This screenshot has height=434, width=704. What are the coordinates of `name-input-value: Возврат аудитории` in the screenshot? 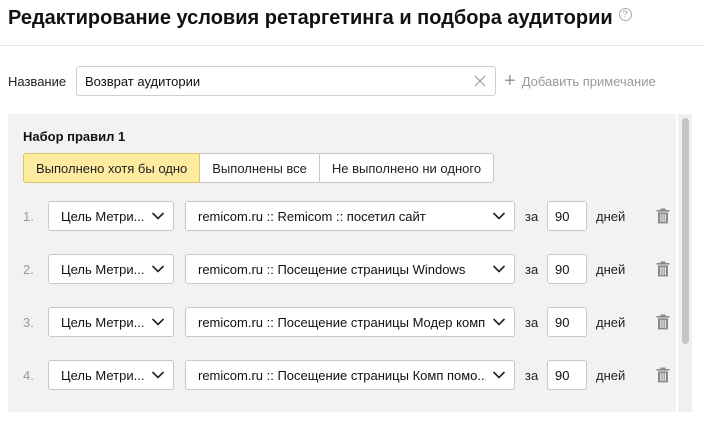 It's located at (143, 81).